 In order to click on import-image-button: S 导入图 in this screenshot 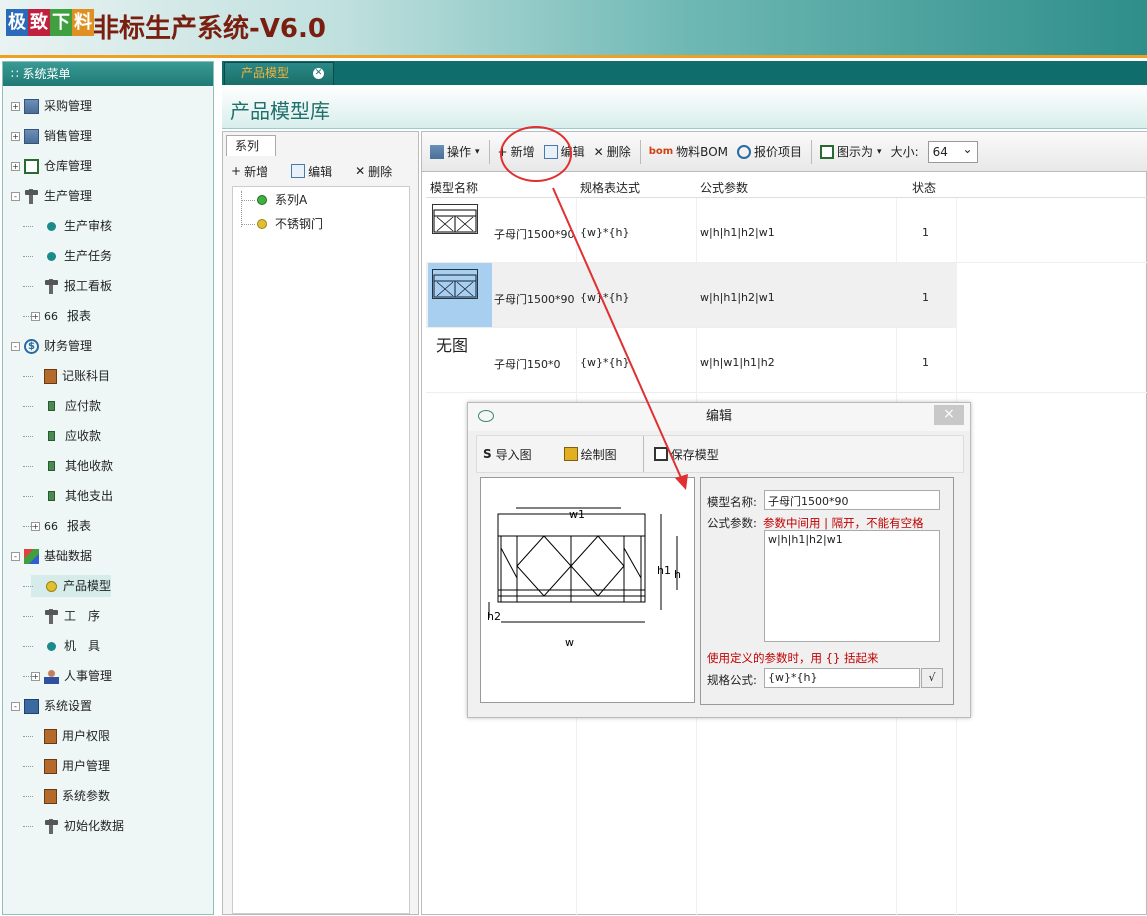, I will do `click(507, 454)`.